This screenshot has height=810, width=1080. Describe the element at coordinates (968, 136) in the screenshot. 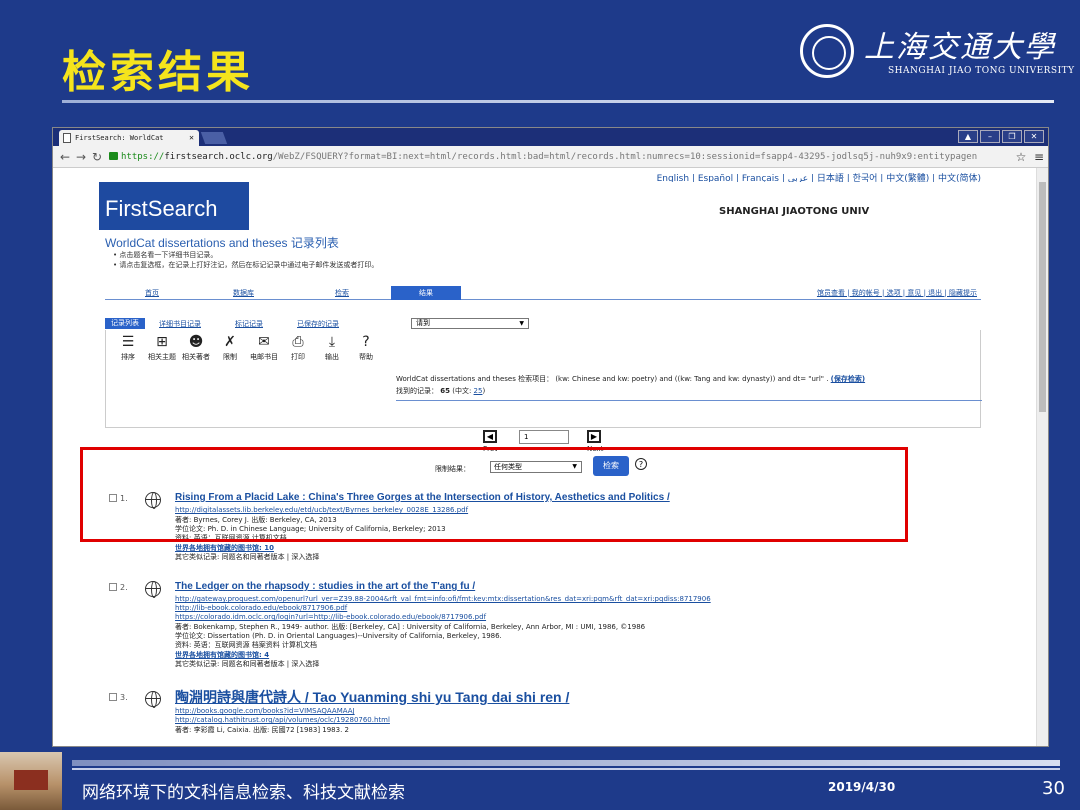

I see `user-icon: ▲` at that location.